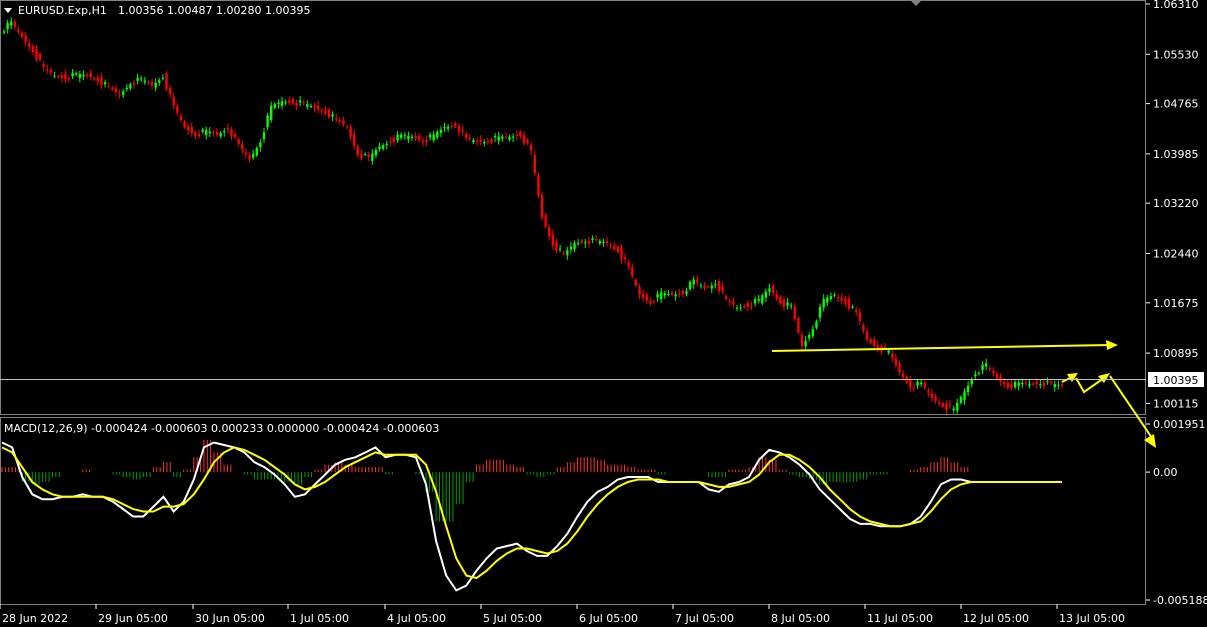  Describe the element at coordinates (1090, 385) in the screenshot. I see `arrow-zigzag` at that location.